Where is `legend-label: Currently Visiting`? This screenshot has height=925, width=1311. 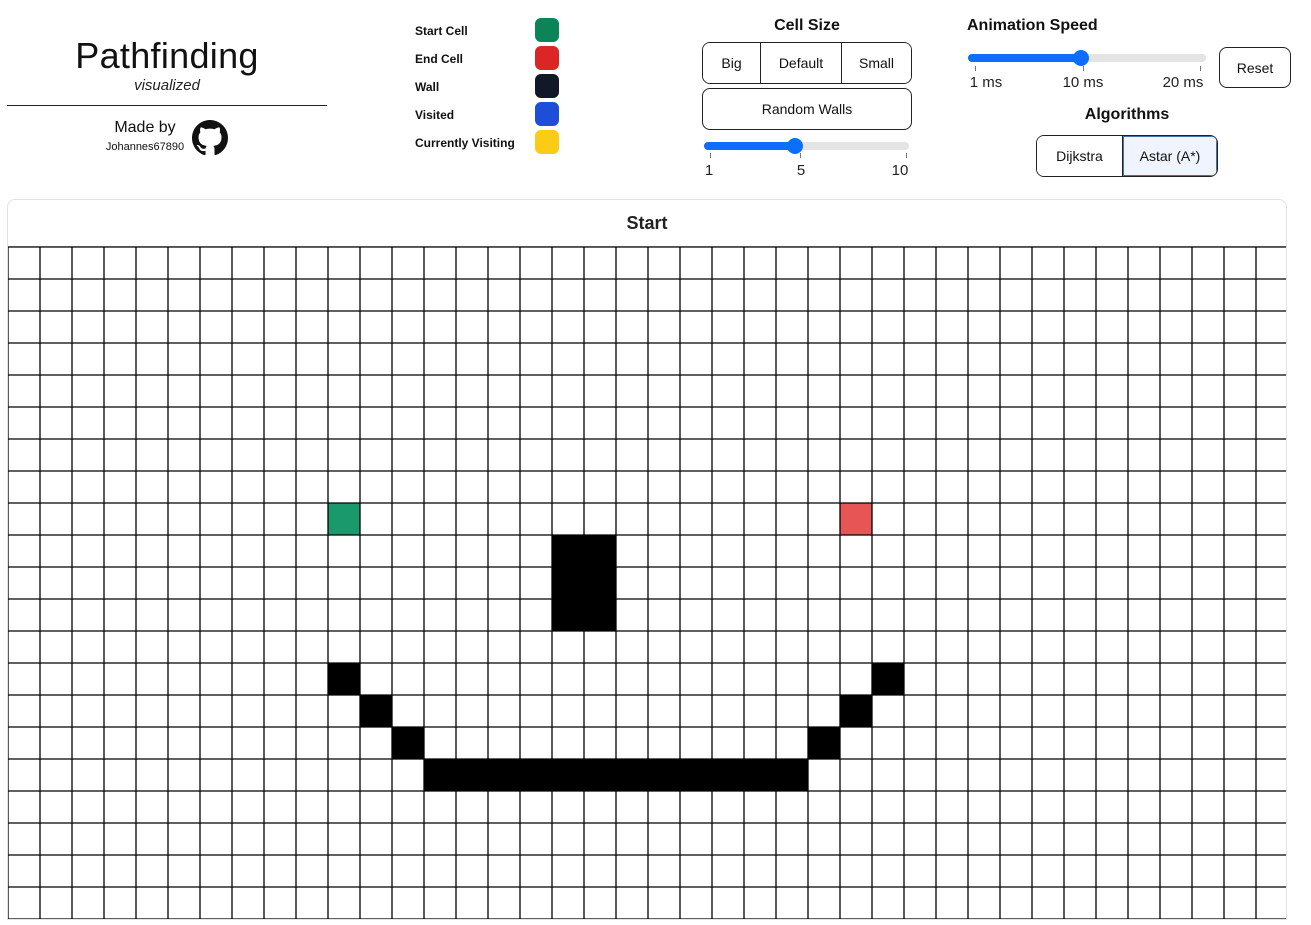
legend-label: Currently Visiting is located at coordinates (465, 143).